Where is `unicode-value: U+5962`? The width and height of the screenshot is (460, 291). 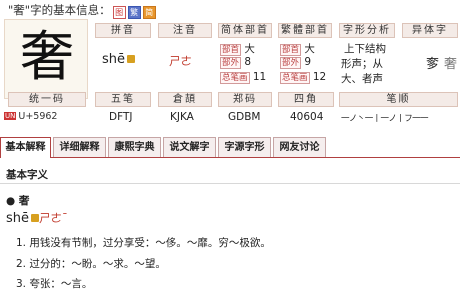 unicode-value: U+5962 is located at coordinates (38, 116).